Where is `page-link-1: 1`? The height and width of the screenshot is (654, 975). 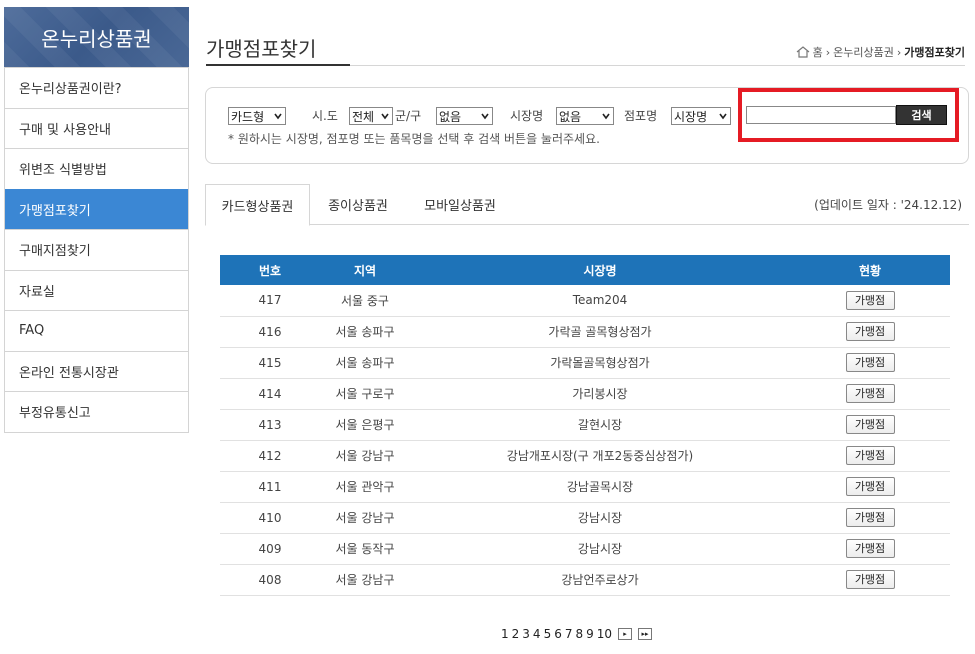
page-link-1: 1 is located at coordinates (505, 634).